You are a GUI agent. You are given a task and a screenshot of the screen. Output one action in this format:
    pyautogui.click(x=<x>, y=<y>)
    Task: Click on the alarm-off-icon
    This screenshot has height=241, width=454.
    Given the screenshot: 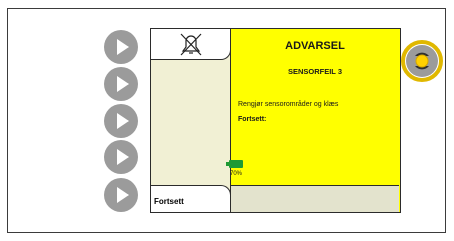 What is the action you would take?
    pyautogui.click(x=191, y=44)
    